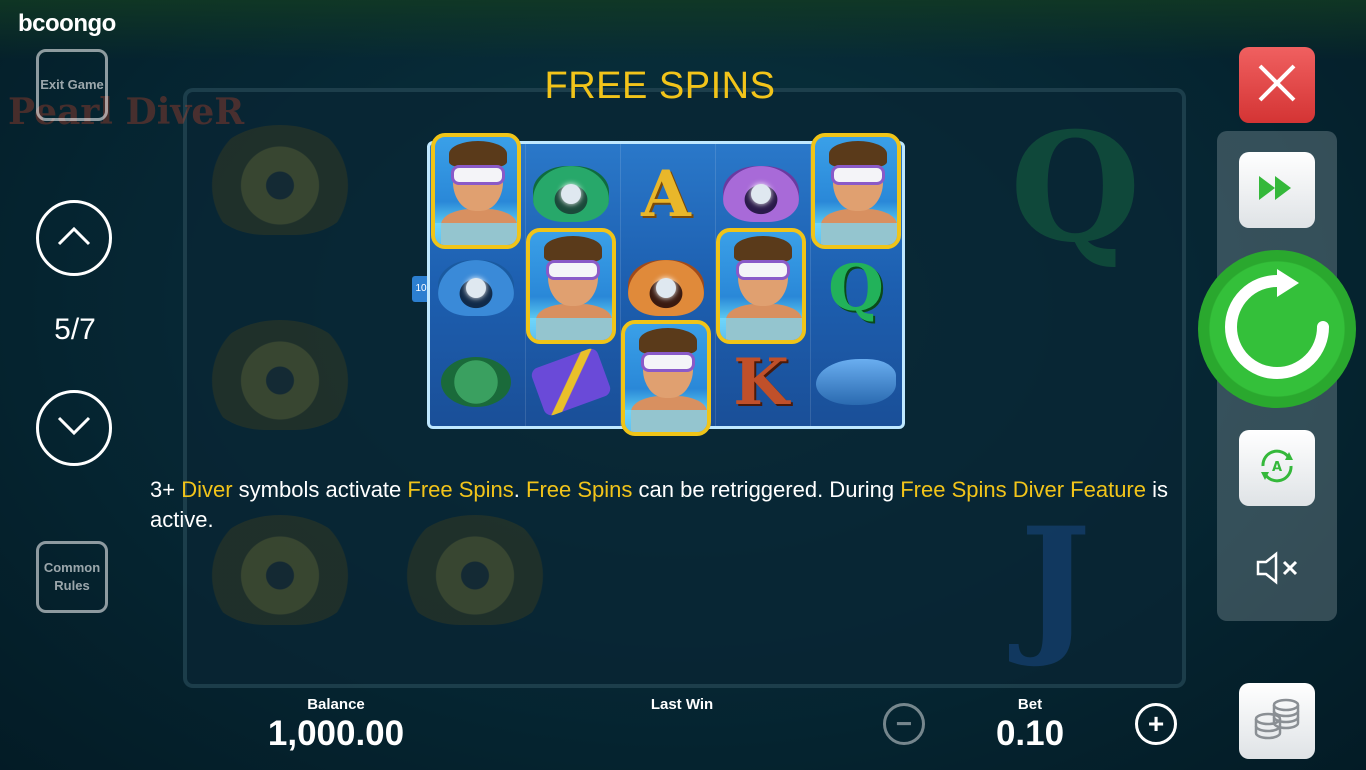 Image resolution: width=1366 pixels, height=770 pixels. What do you see at coordinates (1030, 704) in the screenshot?
I see `bet-label: Bet` at bounding box center [1030, 704].